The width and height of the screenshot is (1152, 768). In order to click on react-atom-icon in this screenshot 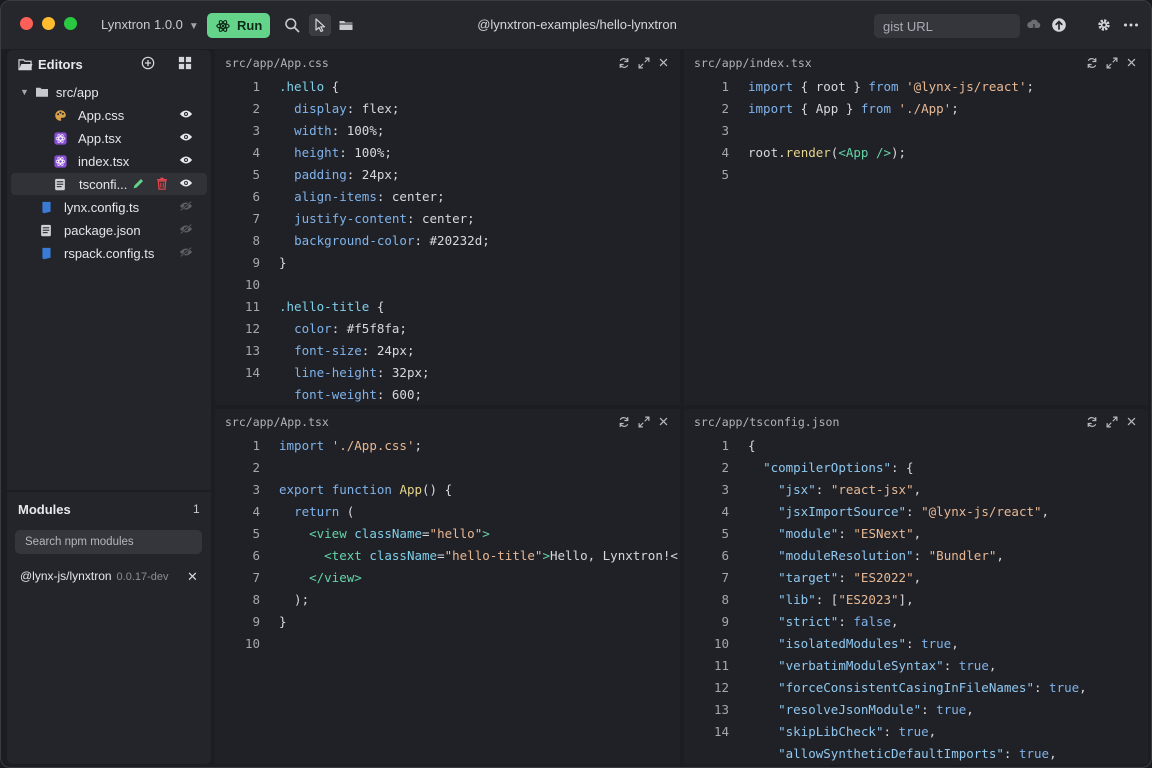, I will do `click(223, 25)`.